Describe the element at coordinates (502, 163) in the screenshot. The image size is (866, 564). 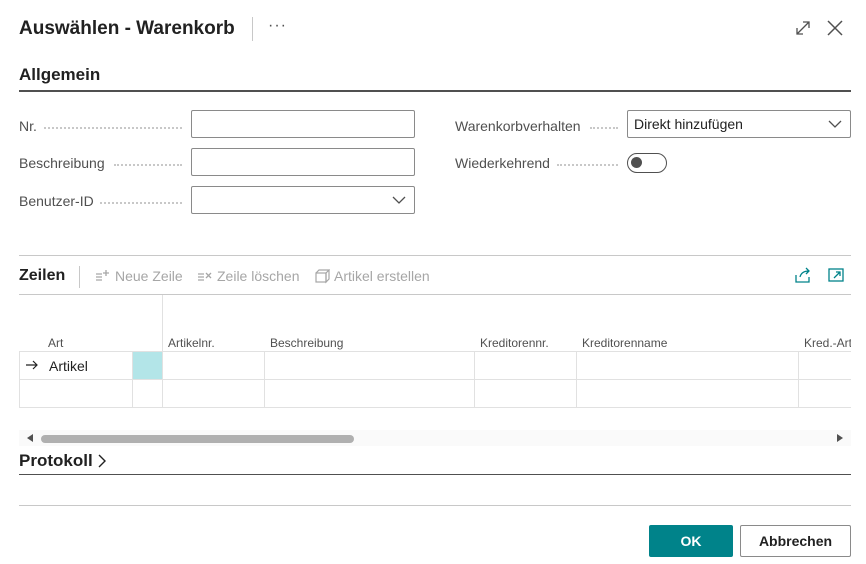
I see `wiederkehrend-label: Wiederkehrend` at that location.